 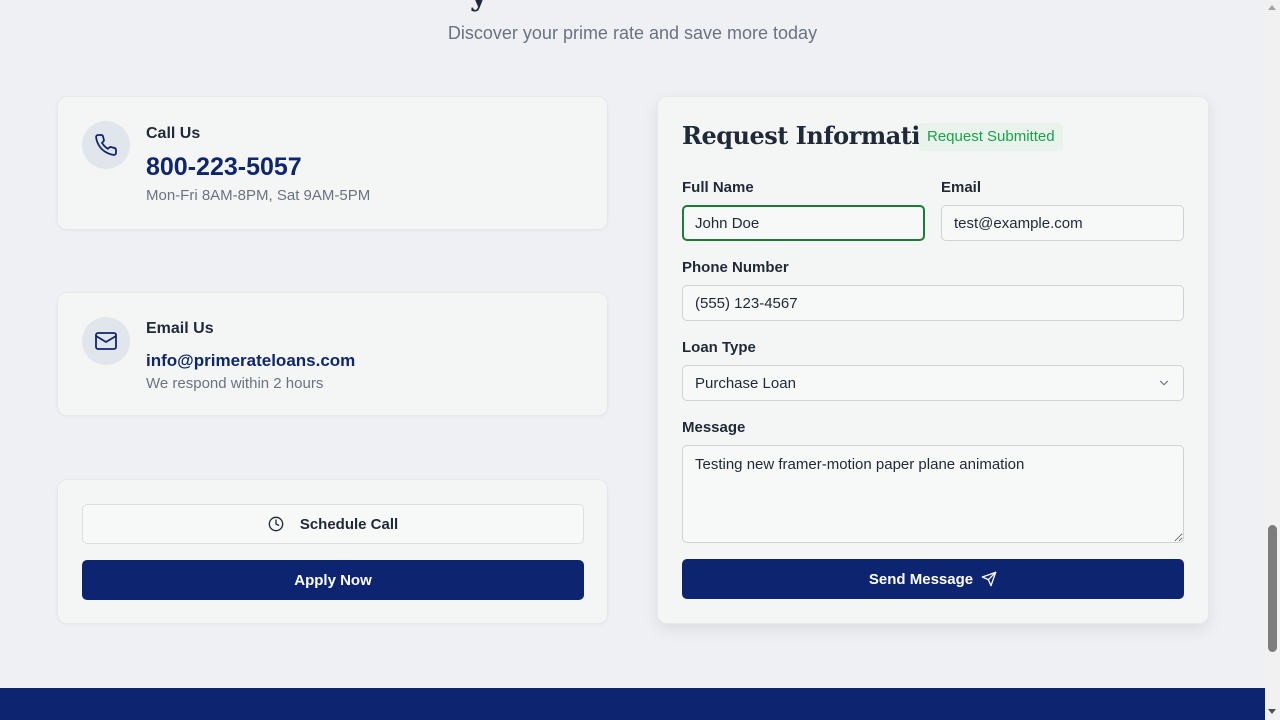 What do you see at coordinates (478, 6) in the screenshot?
I see `section-heading-fragment: y` at bounding box center [478, 6].